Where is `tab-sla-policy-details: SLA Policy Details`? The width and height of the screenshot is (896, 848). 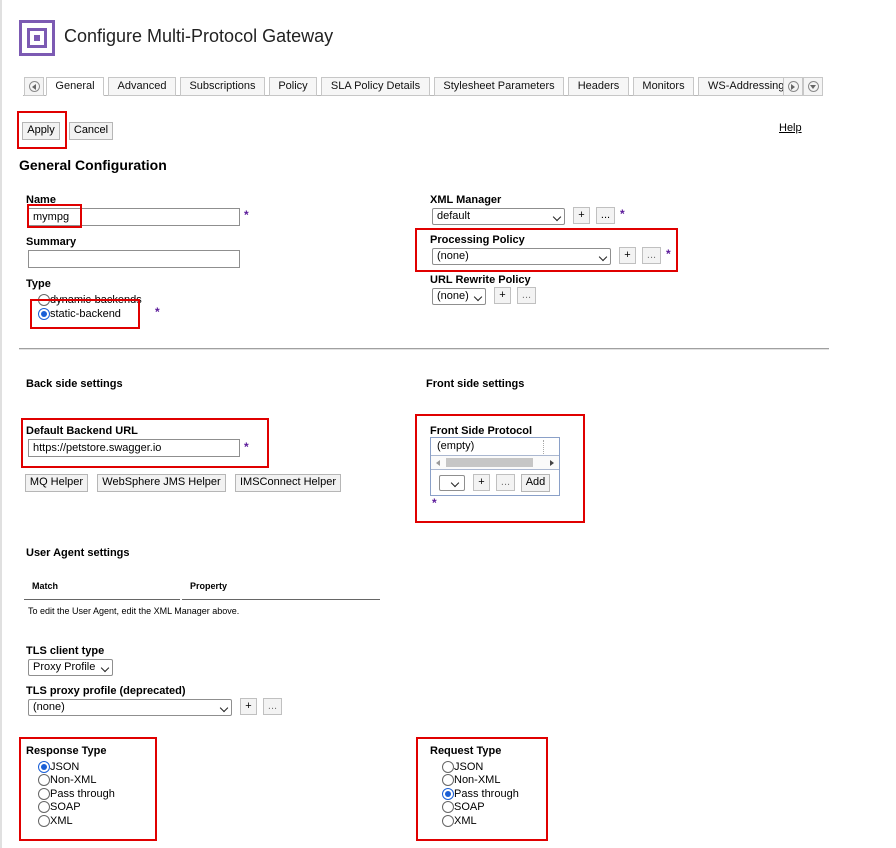
tab-sla-policy-details: SLA Policy Details is located at coordinates (375, 86).